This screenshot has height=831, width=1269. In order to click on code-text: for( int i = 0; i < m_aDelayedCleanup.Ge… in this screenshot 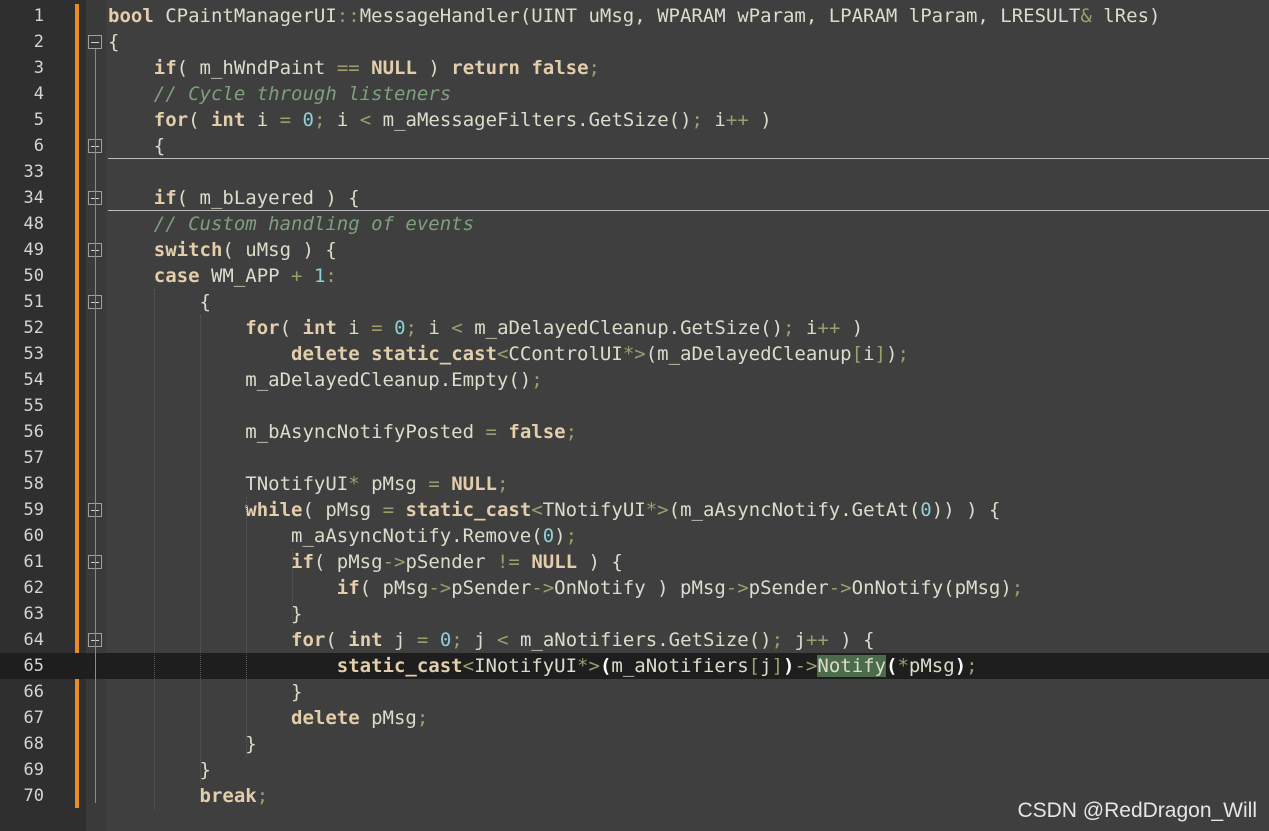, I will do `click(554, 328)`.